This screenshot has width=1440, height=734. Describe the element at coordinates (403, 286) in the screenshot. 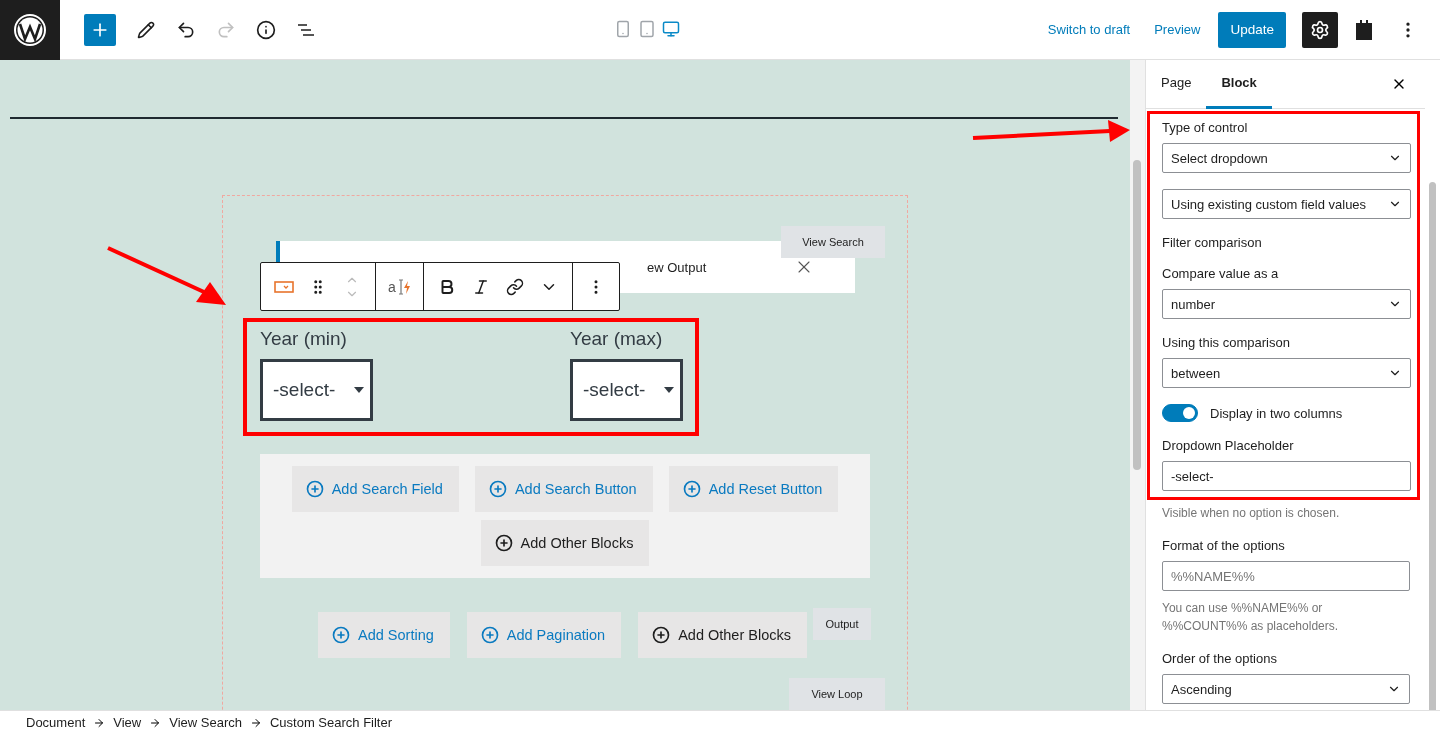

I see `text-cursor-bolt-icon` at that location.